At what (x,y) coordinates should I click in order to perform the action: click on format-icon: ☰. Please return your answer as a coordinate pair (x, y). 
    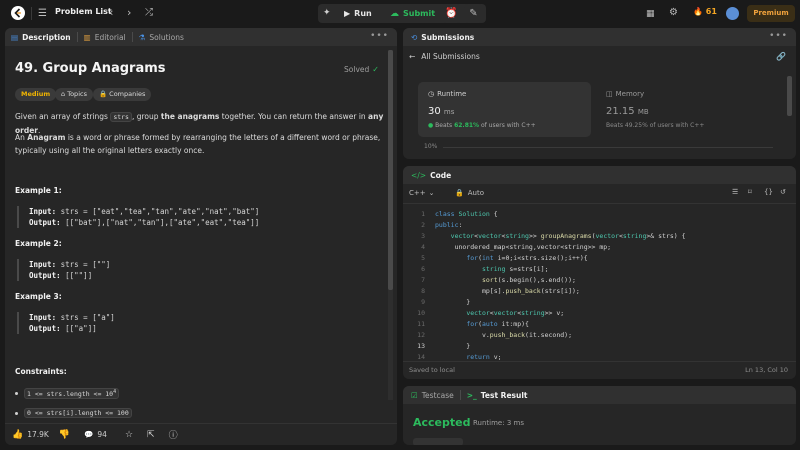
    Looking at the image, I should click on (735, 192).